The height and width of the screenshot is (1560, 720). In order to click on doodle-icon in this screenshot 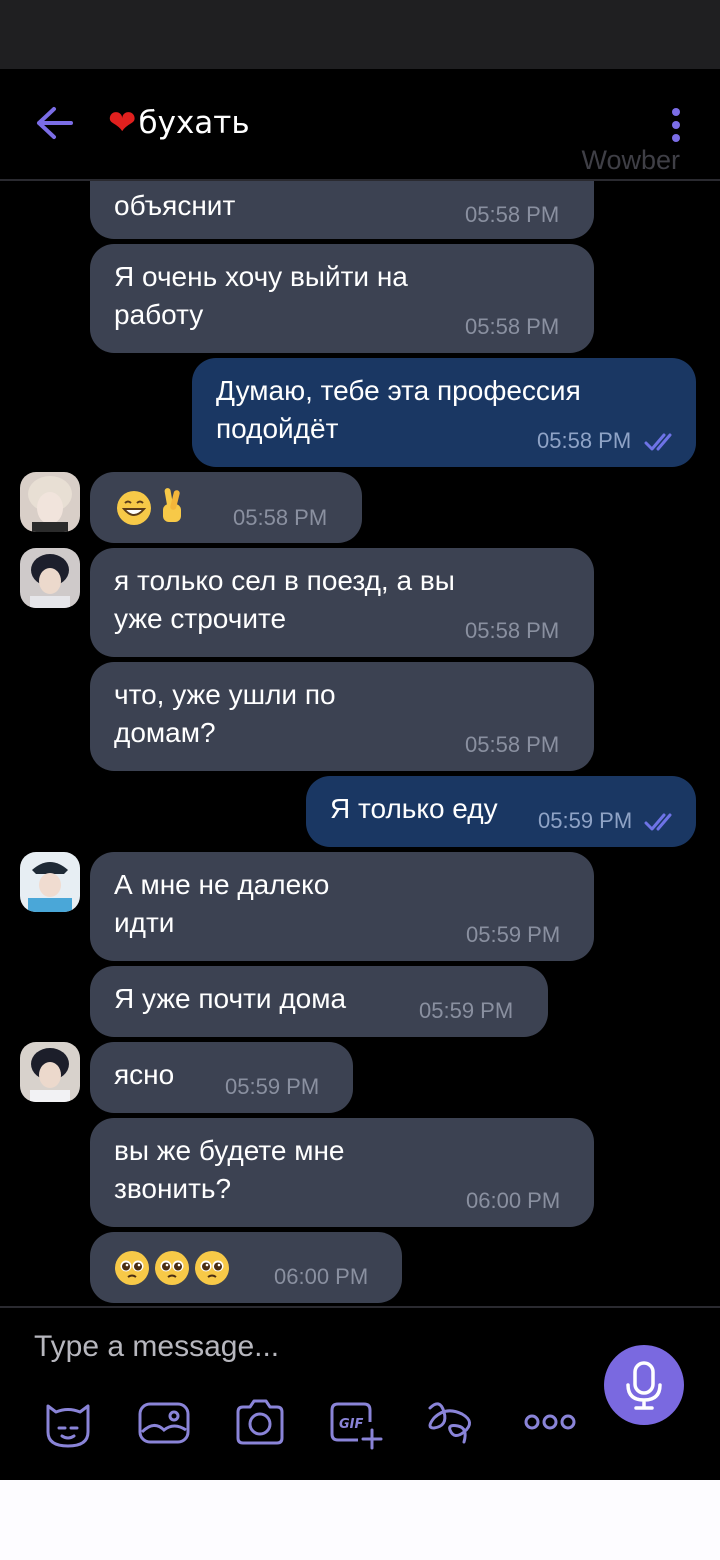, I will do `click(452, 1422)`.